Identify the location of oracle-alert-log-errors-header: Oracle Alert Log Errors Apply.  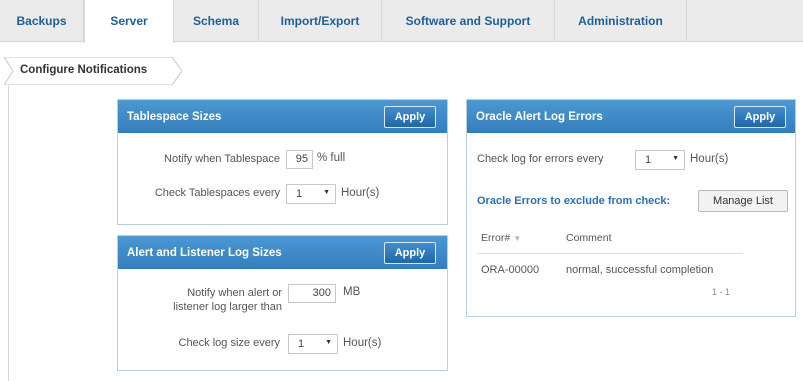
(631, 116).